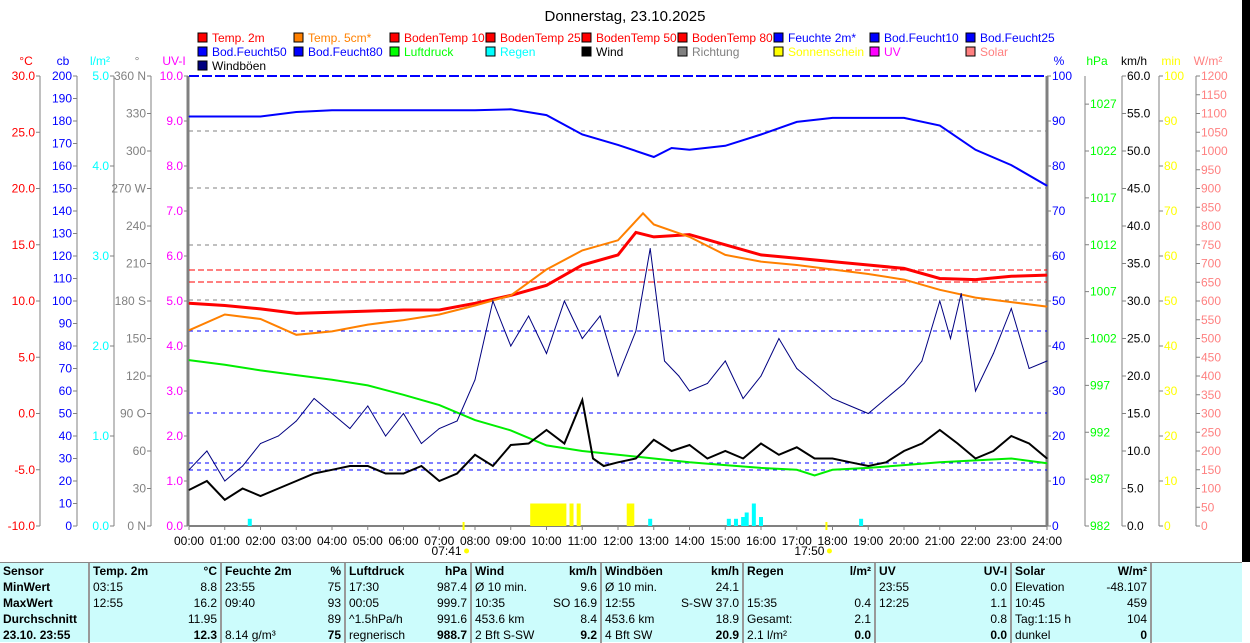 The width and height of the screenshot is (1250, 643). I want to click on axis-tick-label: 700, so click(1211, 264).